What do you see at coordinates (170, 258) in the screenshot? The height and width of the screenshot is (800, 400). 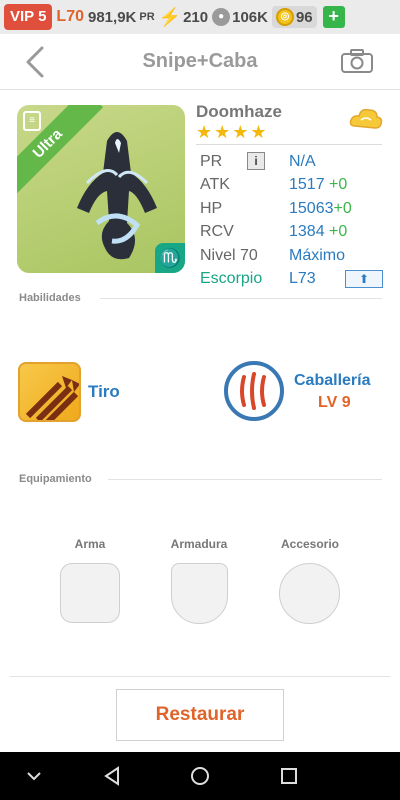 I see `scorpio-icon: ♏` at bounding box center [170, 258].